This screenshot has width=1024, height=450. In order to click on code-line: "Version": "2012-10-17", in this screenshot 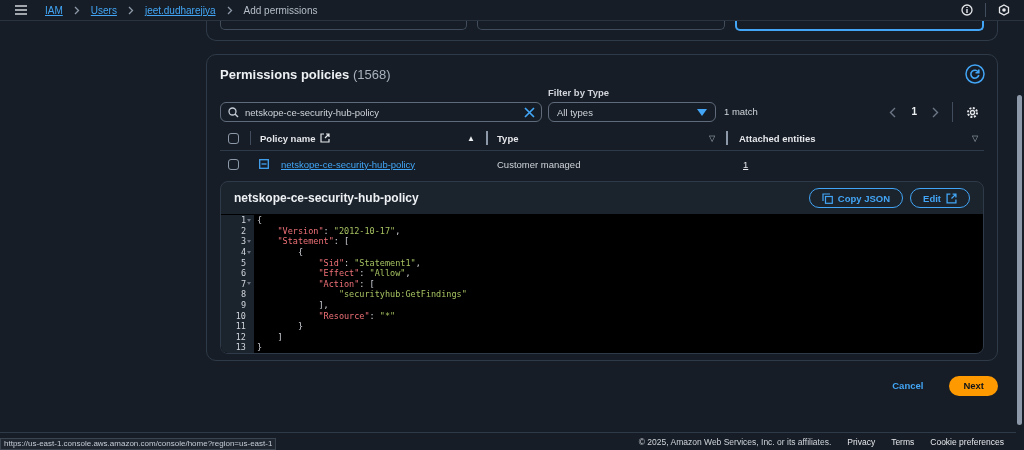, I will do `click(338, 230)`.